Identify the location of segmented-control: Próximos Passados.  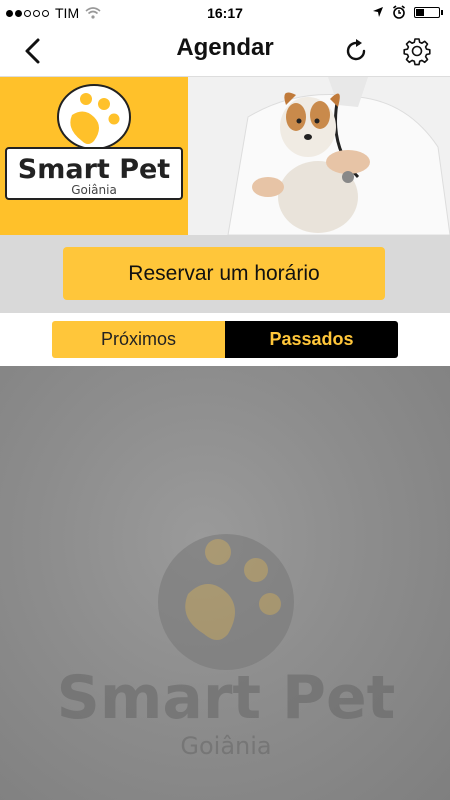
(225, 339).